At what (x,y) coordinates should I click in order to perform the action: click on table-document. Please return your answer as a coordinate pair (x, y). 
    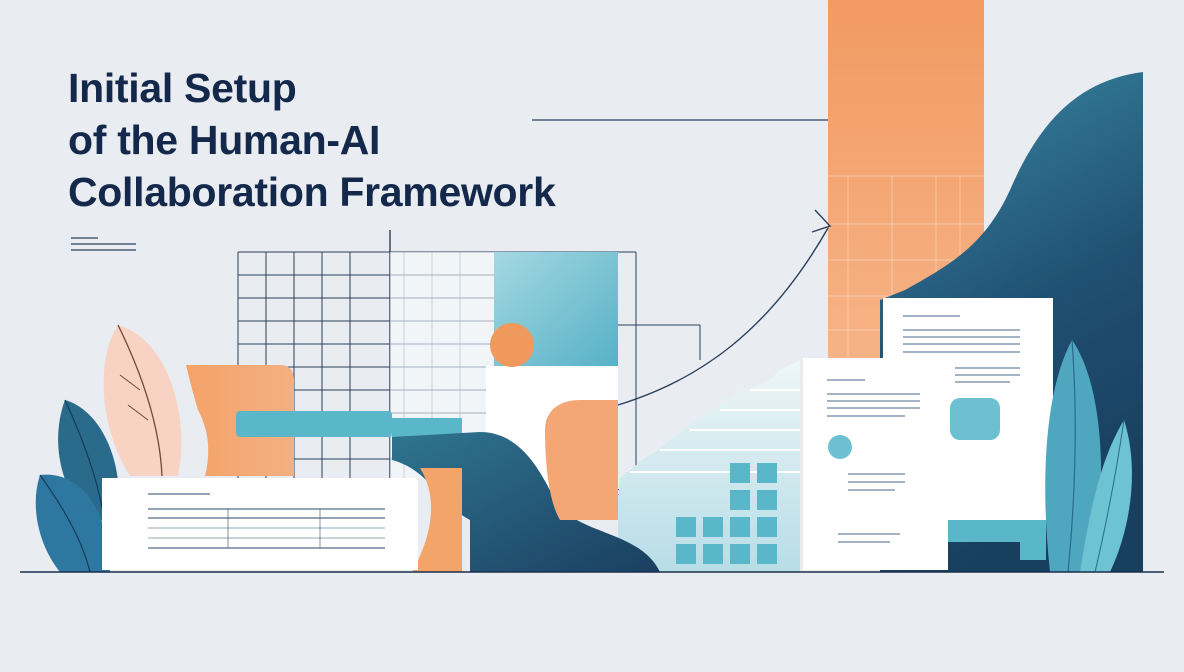
    Looking at the image, I should click on (260, 524).